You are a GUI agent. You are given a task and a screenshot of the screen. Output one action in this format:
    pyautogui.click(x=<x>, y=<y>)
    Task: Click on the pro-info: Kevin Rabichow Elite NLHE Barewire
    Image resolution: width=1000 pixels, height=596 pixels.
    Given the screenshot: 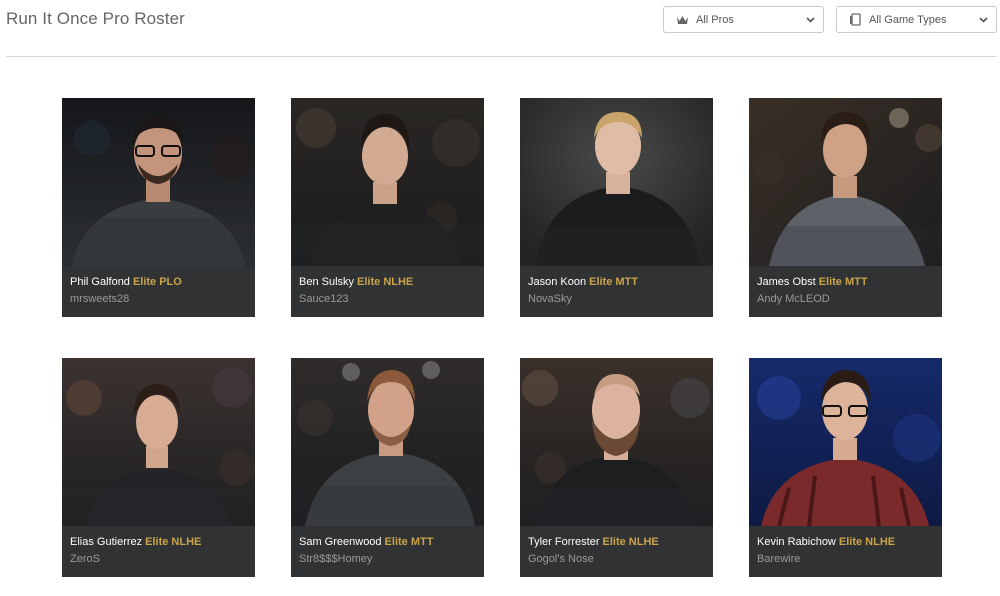 What is the action you would take?
    pyautogui.click(x=845, y=551)
    